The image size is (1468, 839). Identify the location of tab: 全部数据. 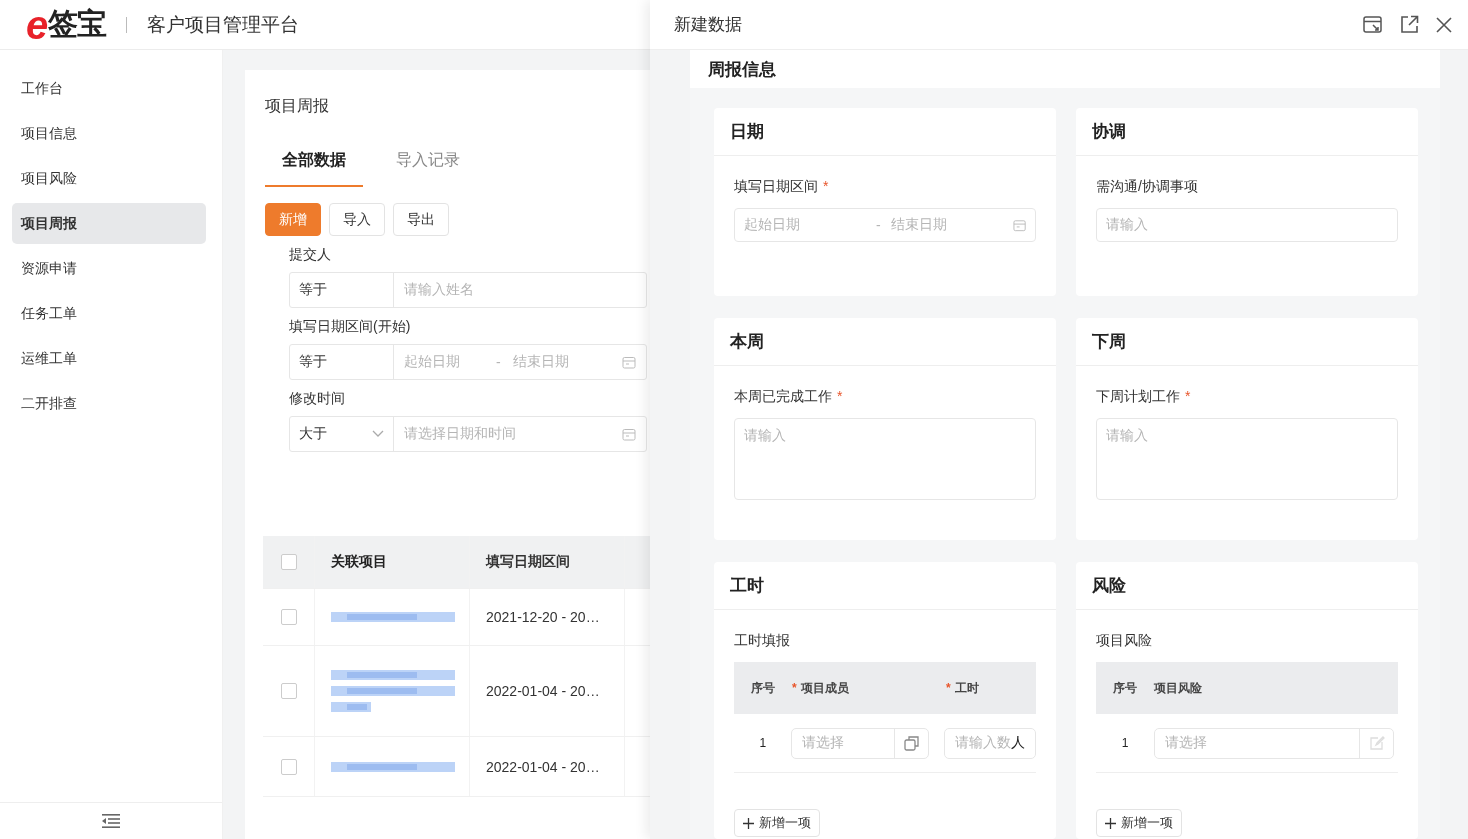
(314, 163).